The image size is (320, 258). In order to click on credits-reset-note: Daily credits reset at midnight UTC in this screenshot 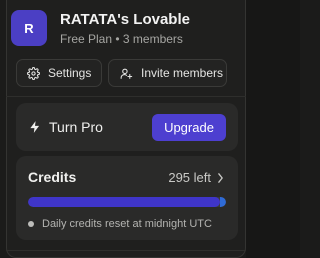, I will do `click(120, 224)`.